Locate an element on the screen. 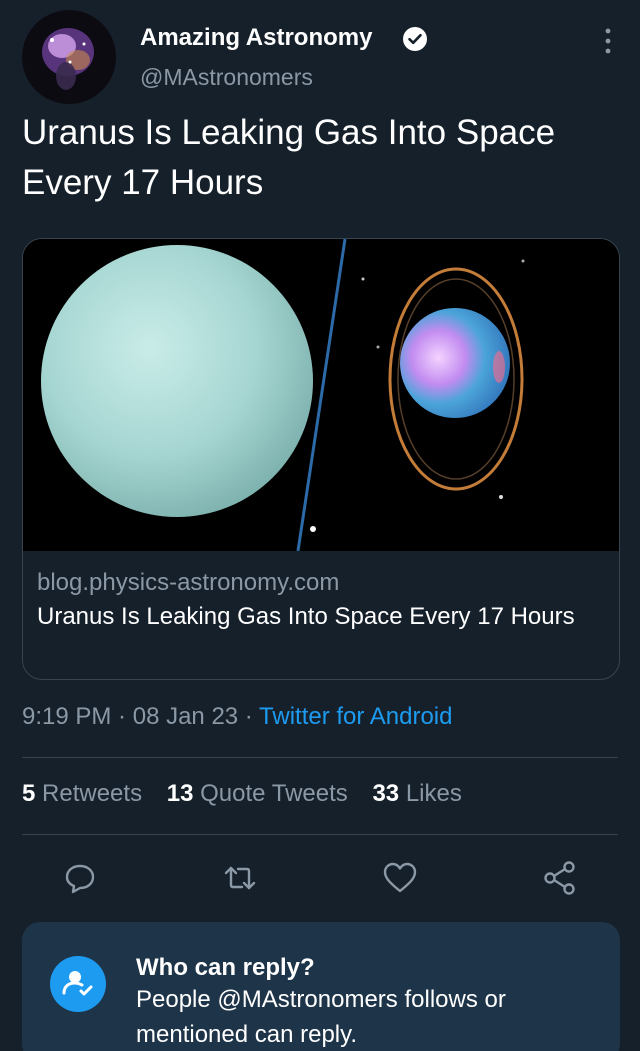 Image resolution: width=640 pixels, height=1051 pixels. likes-count: 33 is located at coordinates (386, 793).